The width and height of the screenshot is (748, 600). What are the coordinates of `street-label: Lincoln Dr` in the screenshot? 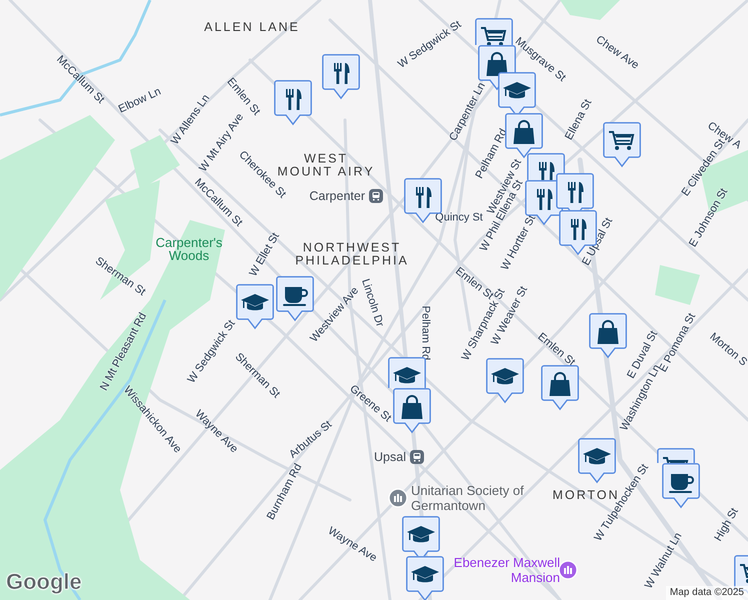 It's located at (372, 303).